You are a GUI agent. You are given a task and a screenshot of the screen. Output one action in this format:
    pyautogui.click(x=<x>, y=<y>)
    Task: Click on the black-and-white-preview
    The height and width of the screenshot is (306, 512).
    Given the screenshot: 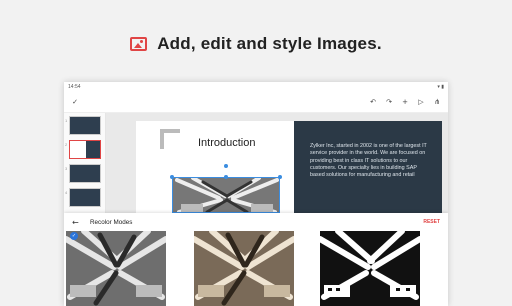 What is the action you would take?
    pyautogui.click(x=370, y=268)
    